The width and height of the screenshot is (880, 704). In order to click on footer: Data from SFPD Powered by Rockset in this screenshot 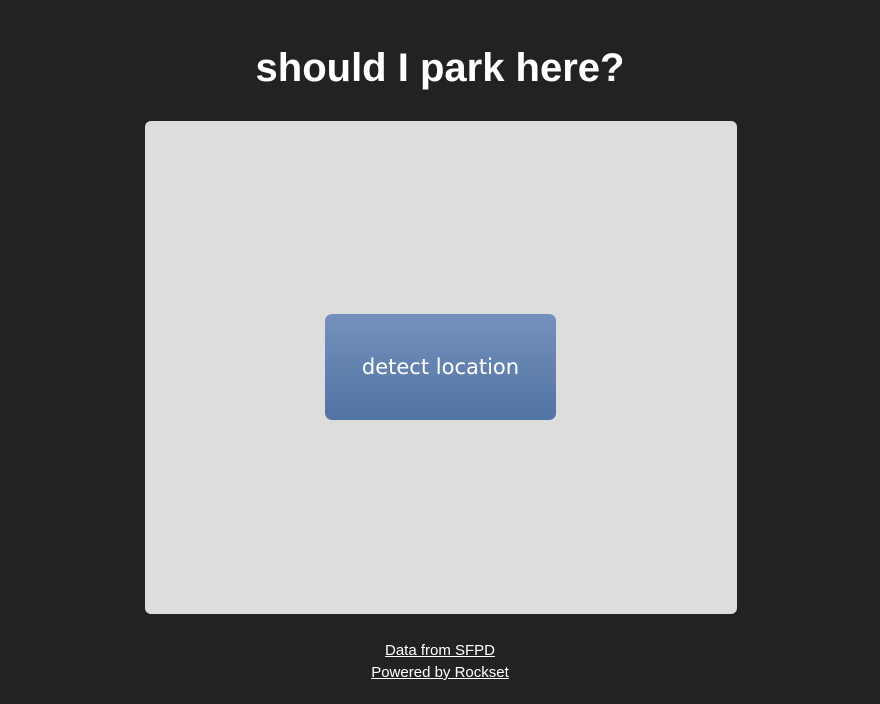, I will do `click(440, 662)`.